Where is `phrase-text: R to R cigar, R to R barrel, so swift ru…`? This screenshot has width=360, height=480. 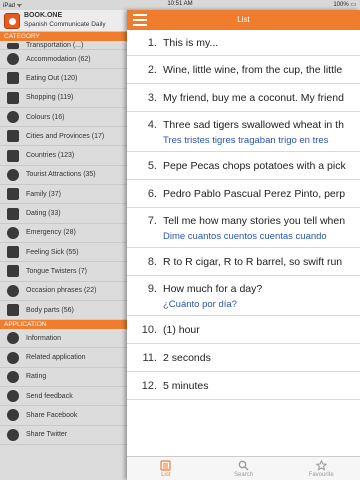 phrase-text: R to R cigar, R to R barrel, so swift ru… is located at coordinates (261, 262).